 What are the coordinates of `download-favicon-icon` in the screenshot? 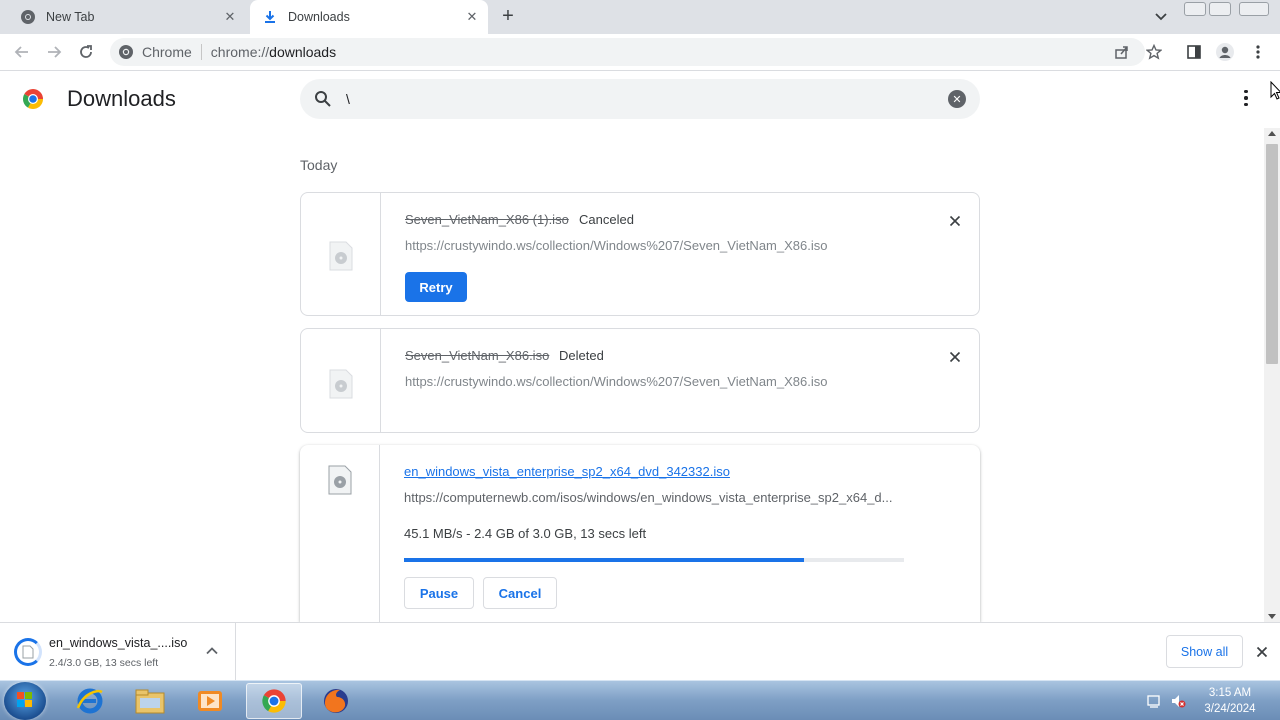 It's located at (270, 17).